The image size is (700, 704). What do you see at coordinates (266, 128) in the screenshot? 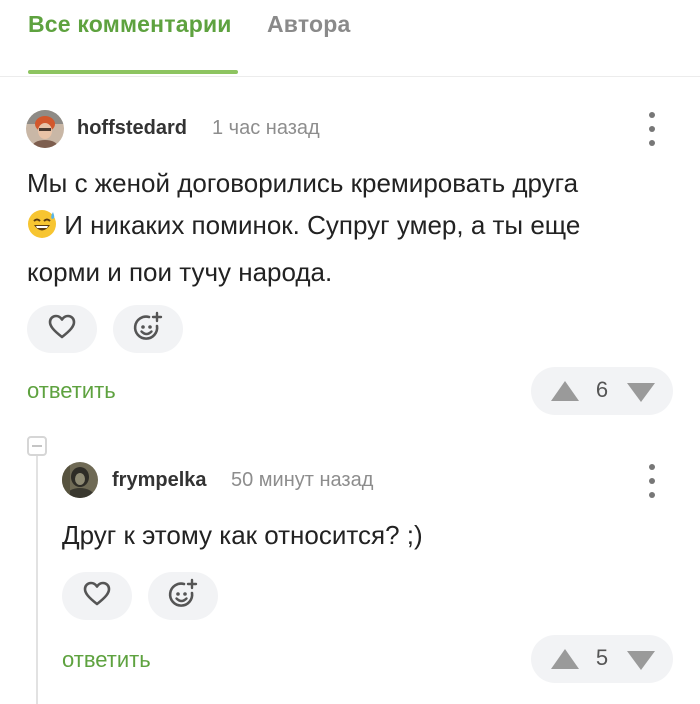
I see `comment-timestamp: 1 час назад` at bounding box center [266, 128].